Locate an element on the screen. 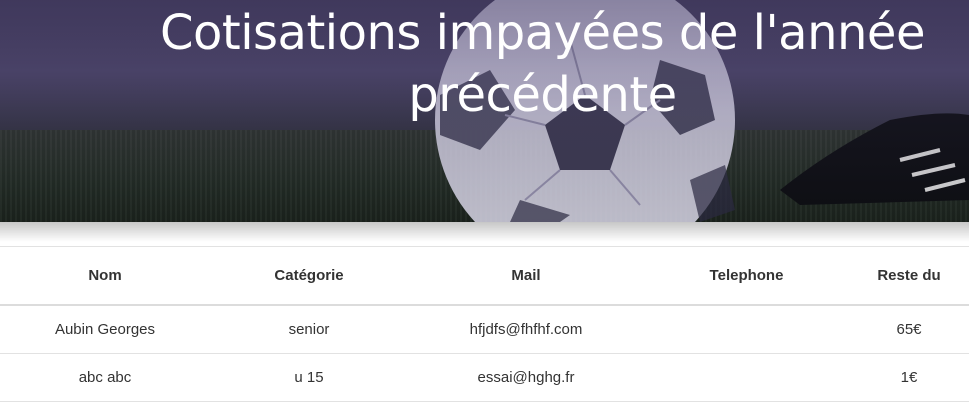  column-header-categorie: Catégorie is located at coordinates (309, 276).